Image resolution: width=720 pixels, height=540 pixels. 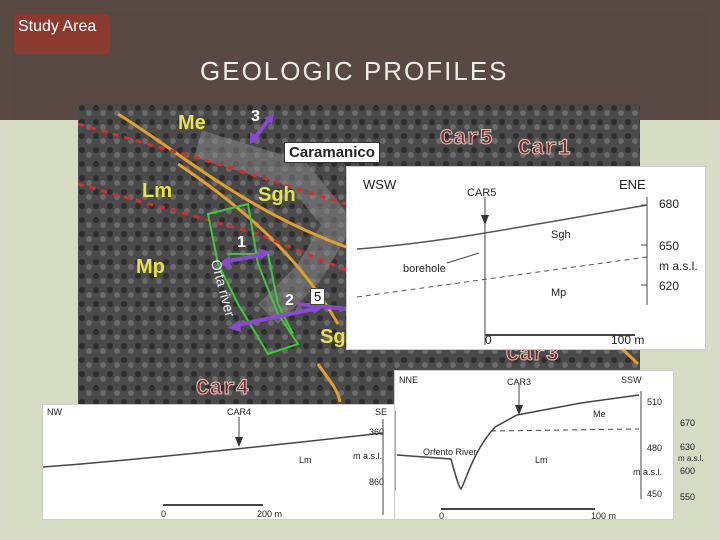 What do you see at coordinates (599, 414) in the screenshot?
I see `car3-unit-me: Me` at bounding box center [599, 414].